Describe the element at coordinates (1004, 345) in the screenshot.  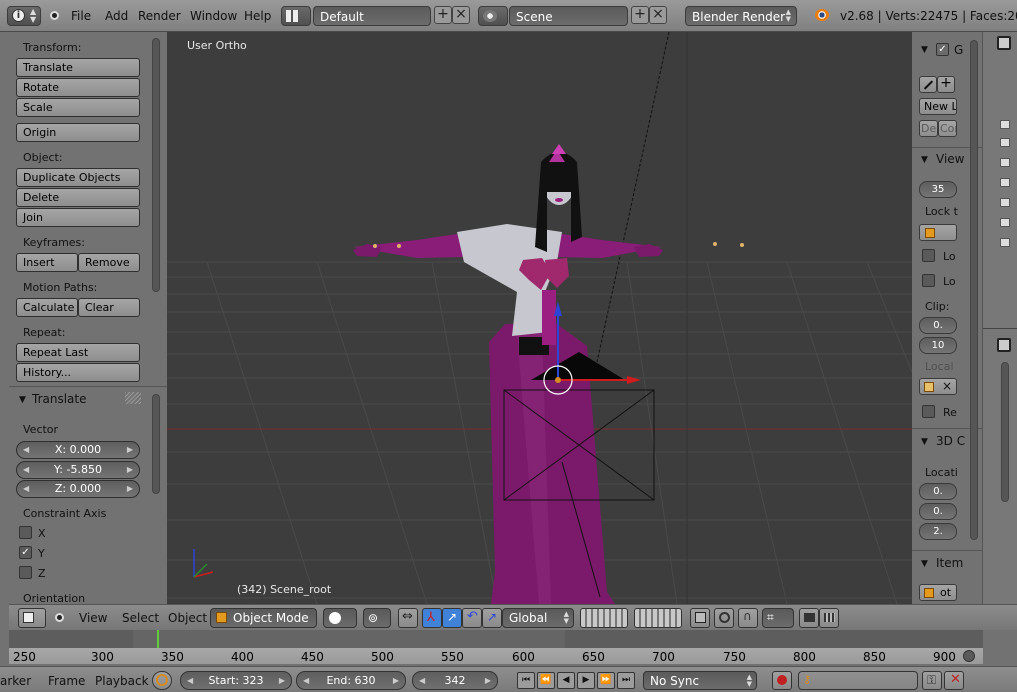
I see `properties-editor-icon` at that location.